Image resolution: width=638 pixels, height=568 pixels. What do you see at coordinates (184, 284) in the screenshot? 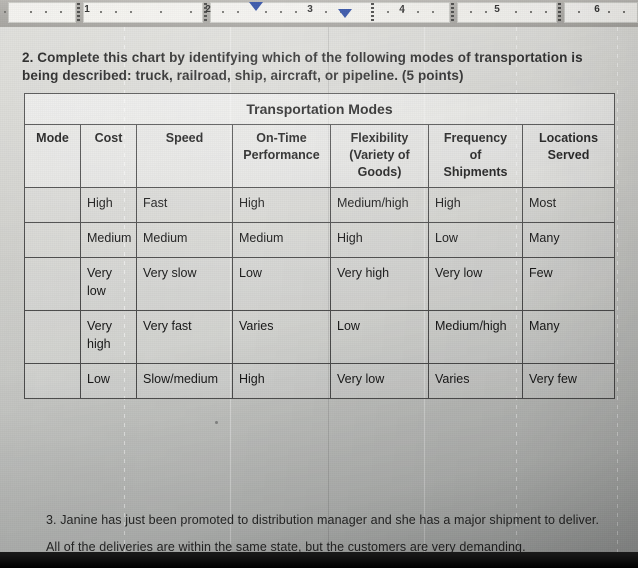
I see `cell-speed: Very slow` at bounding box center [184, 284].